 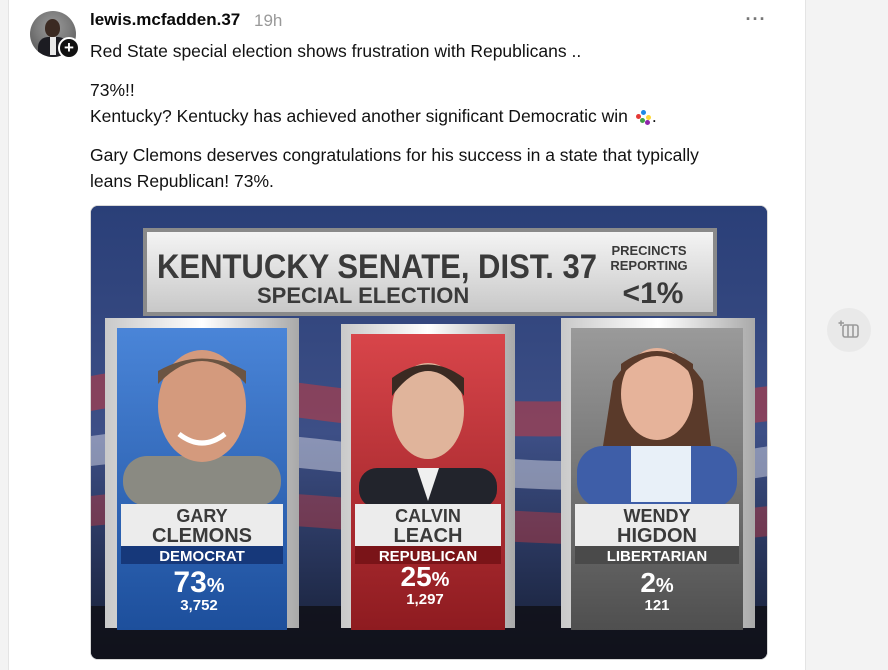 I want to click on side-action-button, so click(x=849, y=330).